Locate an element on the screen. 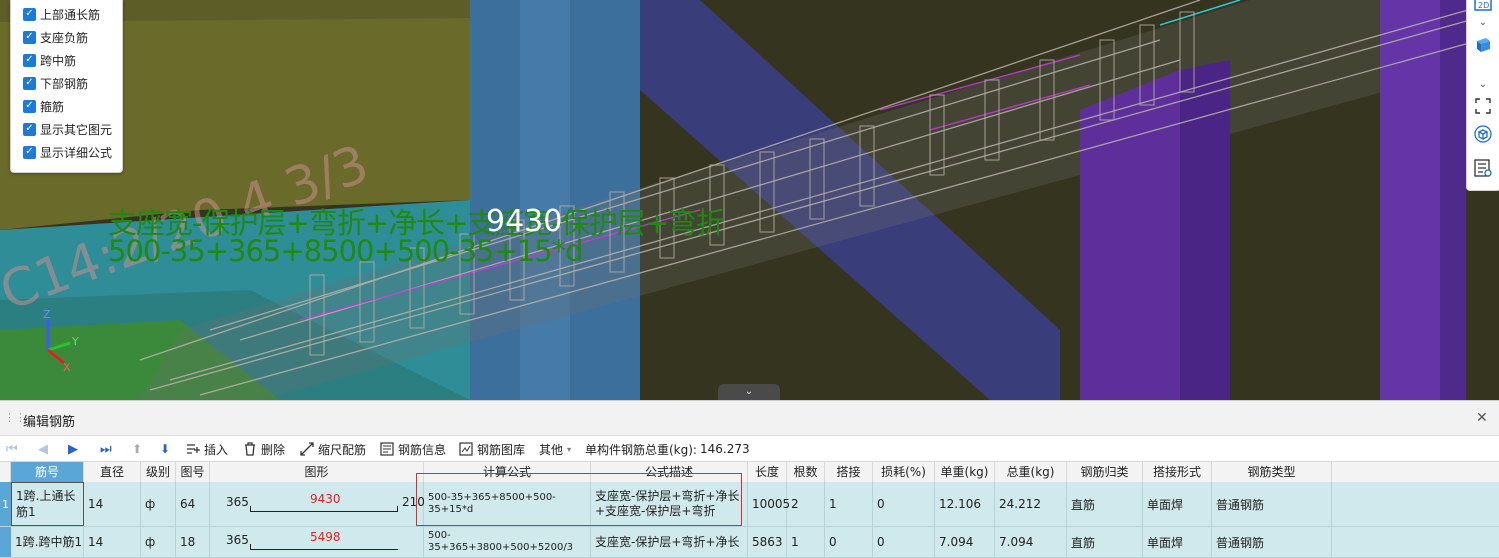 The image size is (1499, 558). column-header: 直径(mm) is located at coordinates (112, 481).